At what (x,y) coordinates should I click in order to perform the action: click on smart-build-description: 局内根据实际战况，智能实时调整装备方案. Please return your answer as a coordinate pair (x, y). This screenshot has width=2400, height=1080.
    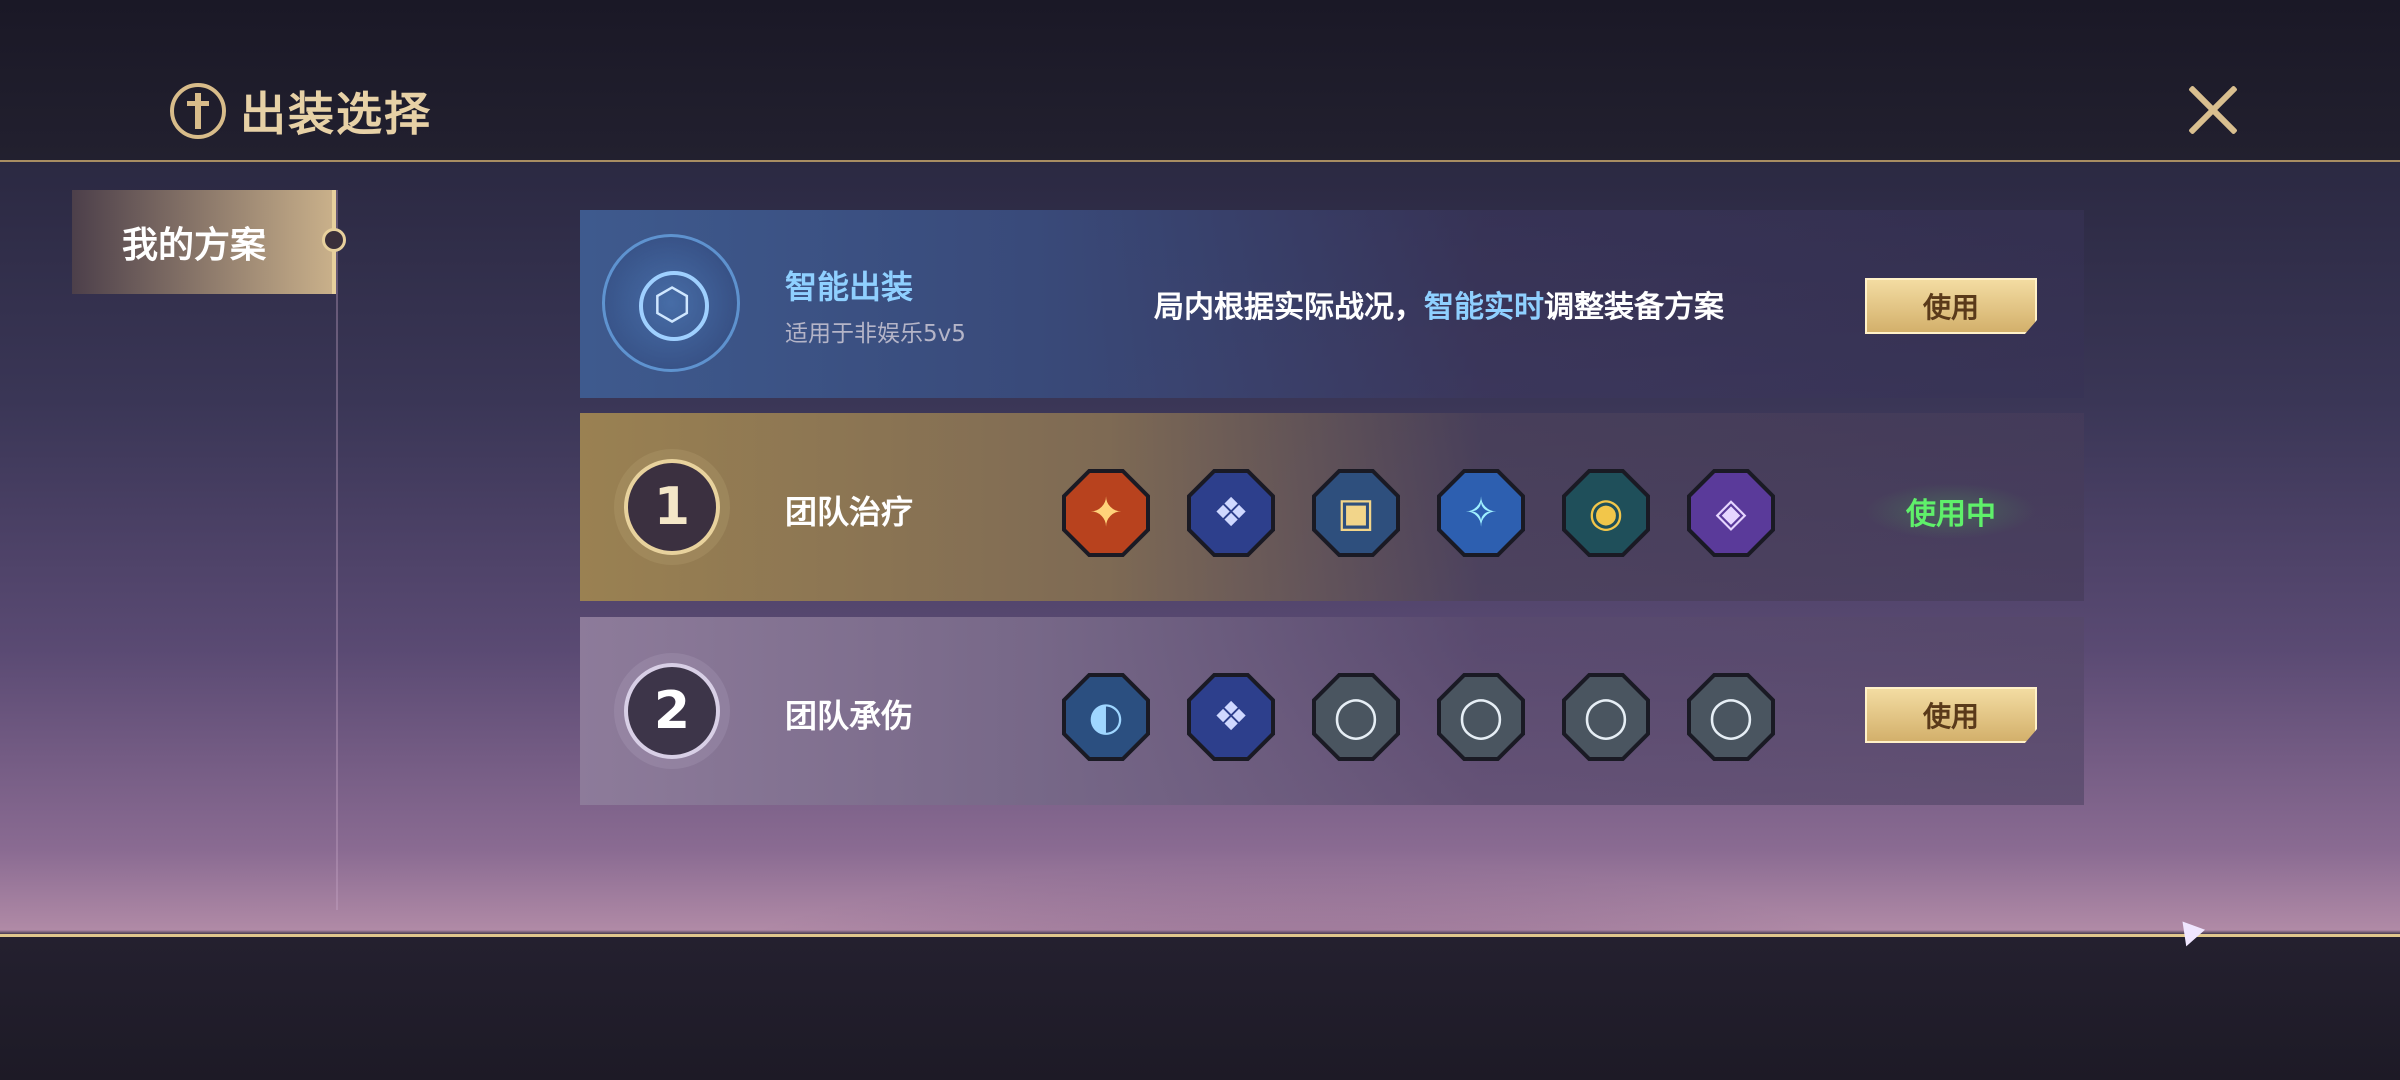
    Looking at the image, I should click on (1439, 304).